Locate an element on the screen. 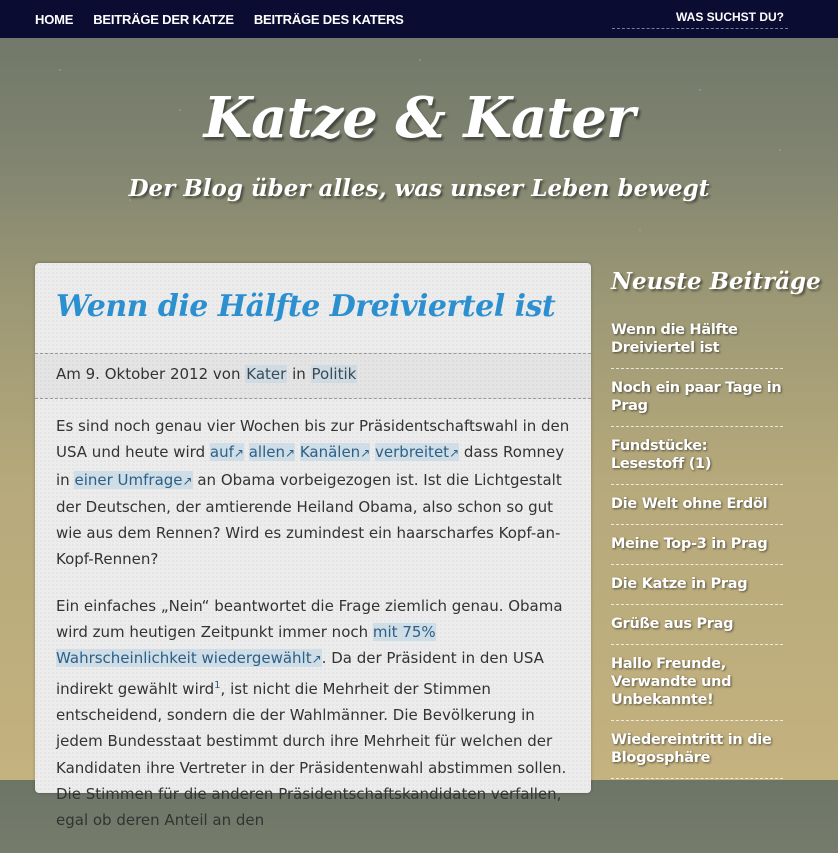 This screenshot has width=838, height=853. search-label: WAS SUCHST DU? is located at coordinates (730, 17).